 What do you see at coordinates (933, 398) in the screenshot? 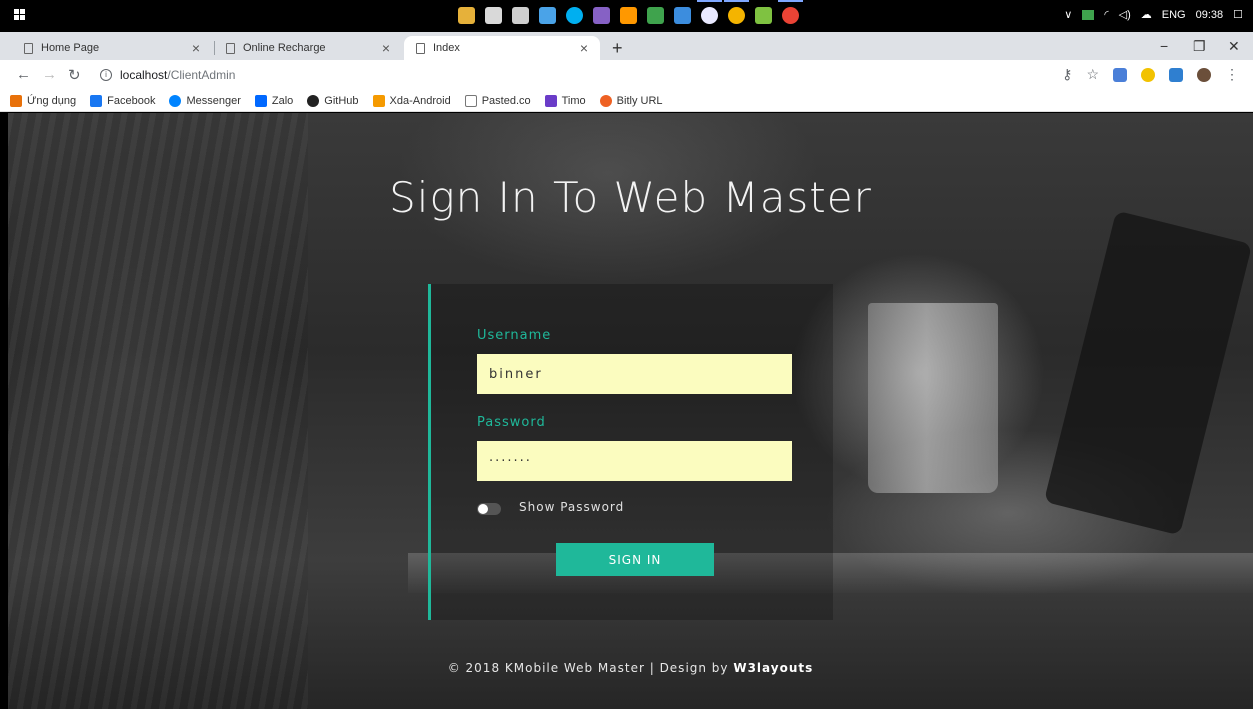
I see `background-mug` at bounding box center [933, 398].